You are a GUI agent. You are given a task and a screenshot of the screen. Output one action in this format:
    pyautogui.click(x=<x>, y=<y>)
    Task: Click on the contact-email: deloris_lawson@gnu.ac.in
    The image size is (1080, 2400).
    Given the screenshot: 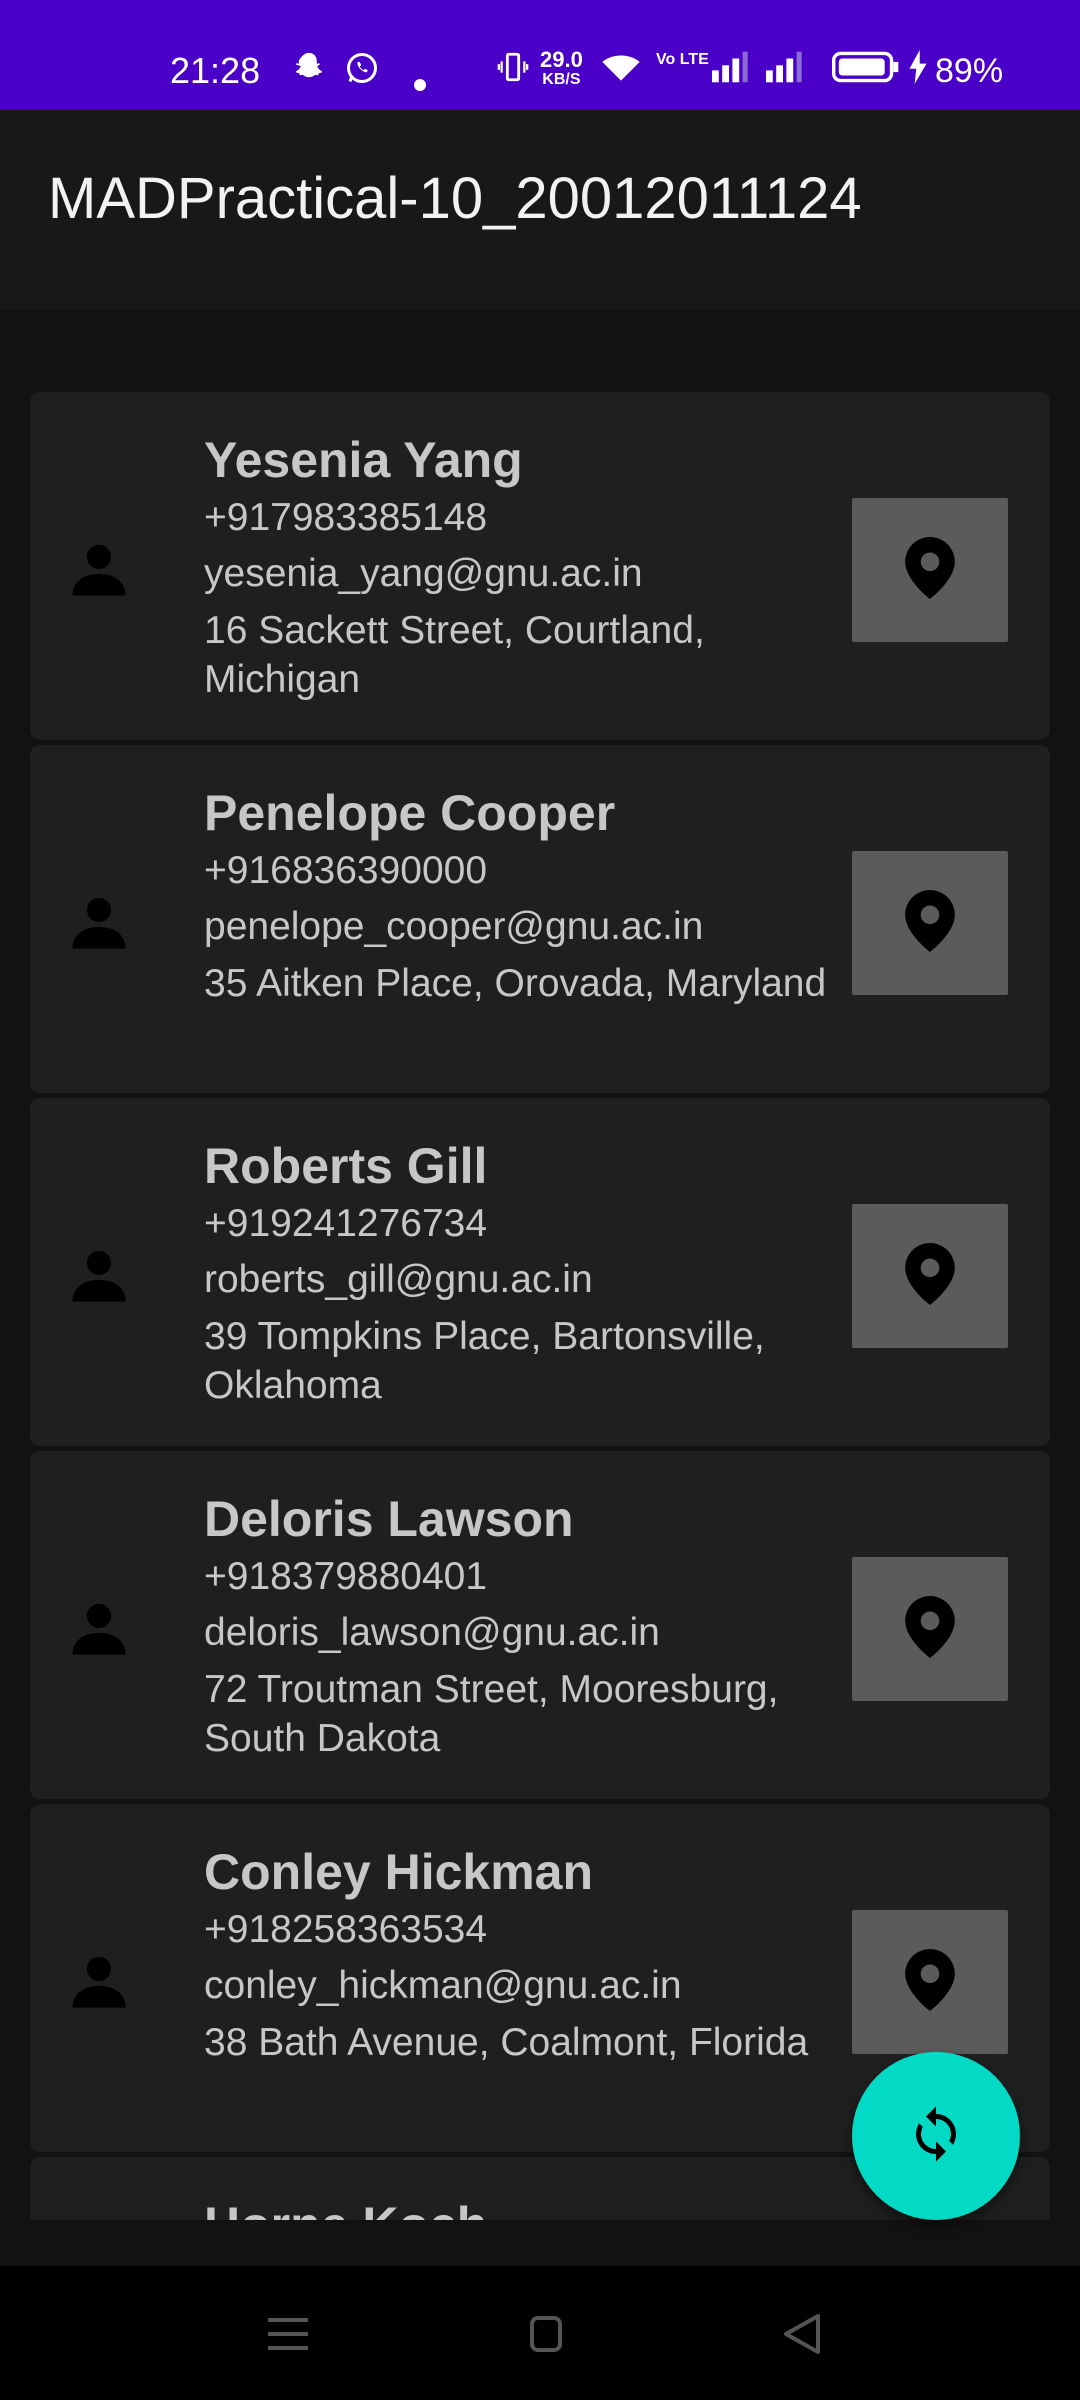 What is the action you would take?
    pyautogui.click(x=432, y=1632)
    